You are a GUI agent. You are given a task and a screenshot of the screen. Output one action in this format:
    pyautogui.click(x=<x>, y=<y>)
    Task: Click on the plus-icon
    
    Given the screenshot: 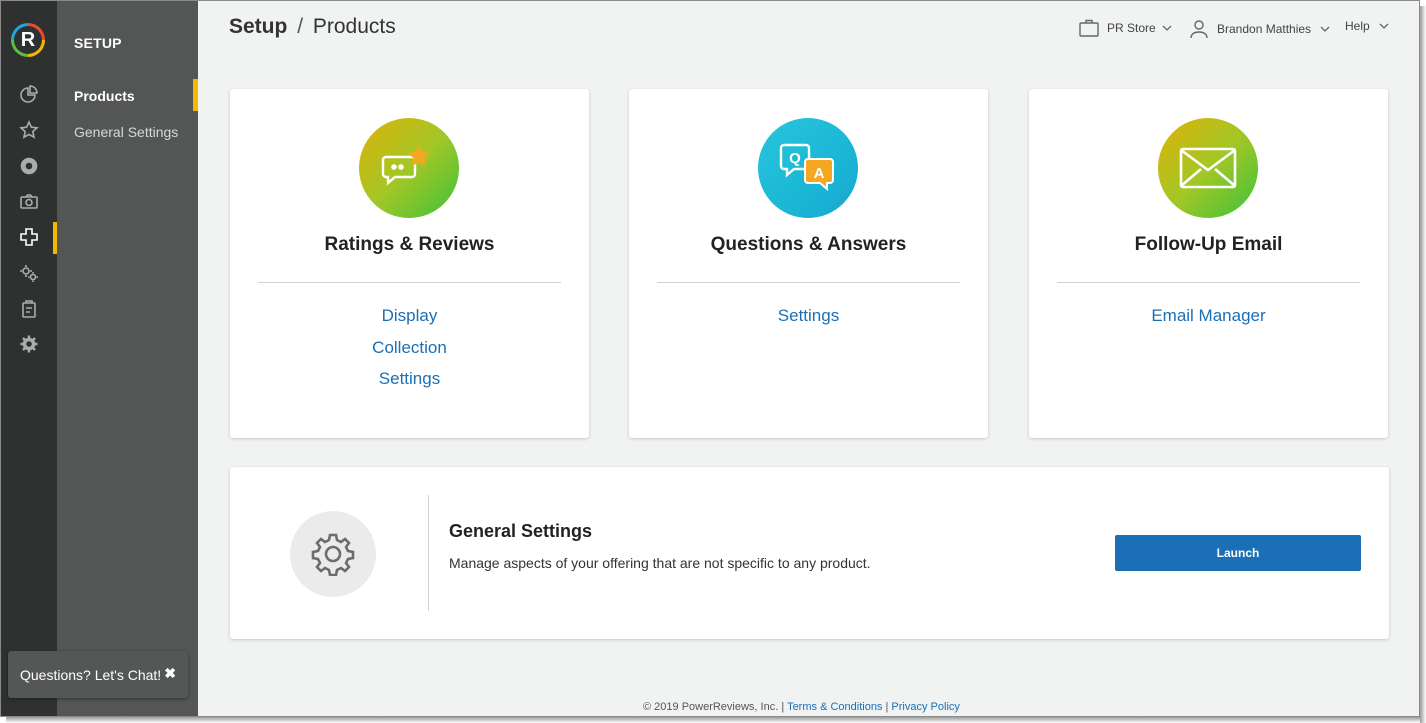 What is the action you would take?
    pyautogui.click(x=29, y=237)
    